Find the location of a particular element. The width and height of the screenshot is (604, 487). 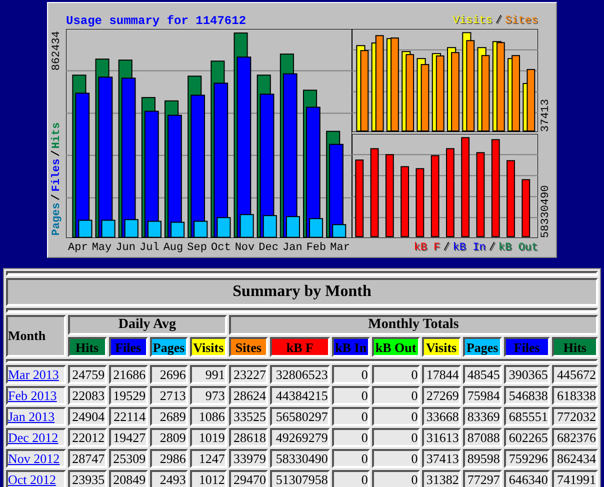

table-cell: 2689 is located at coordinates (169, 416).